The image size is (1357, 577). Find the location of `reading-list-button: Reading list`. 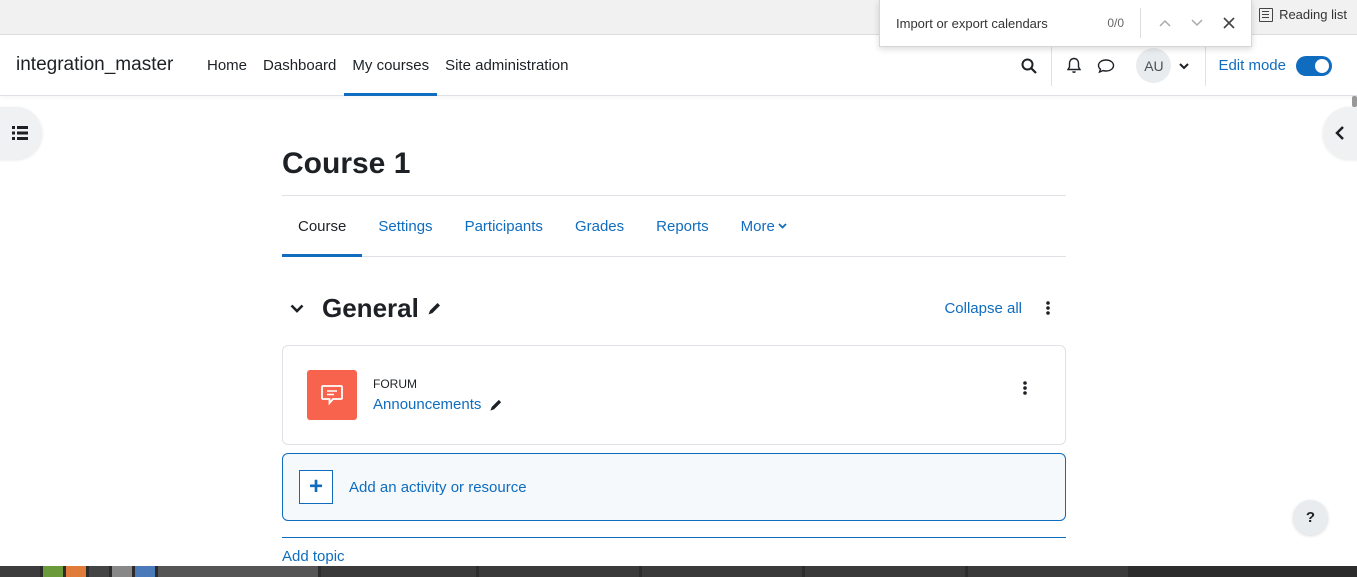

reading-list-button: Reading list is located at coordinates (1303, 14).